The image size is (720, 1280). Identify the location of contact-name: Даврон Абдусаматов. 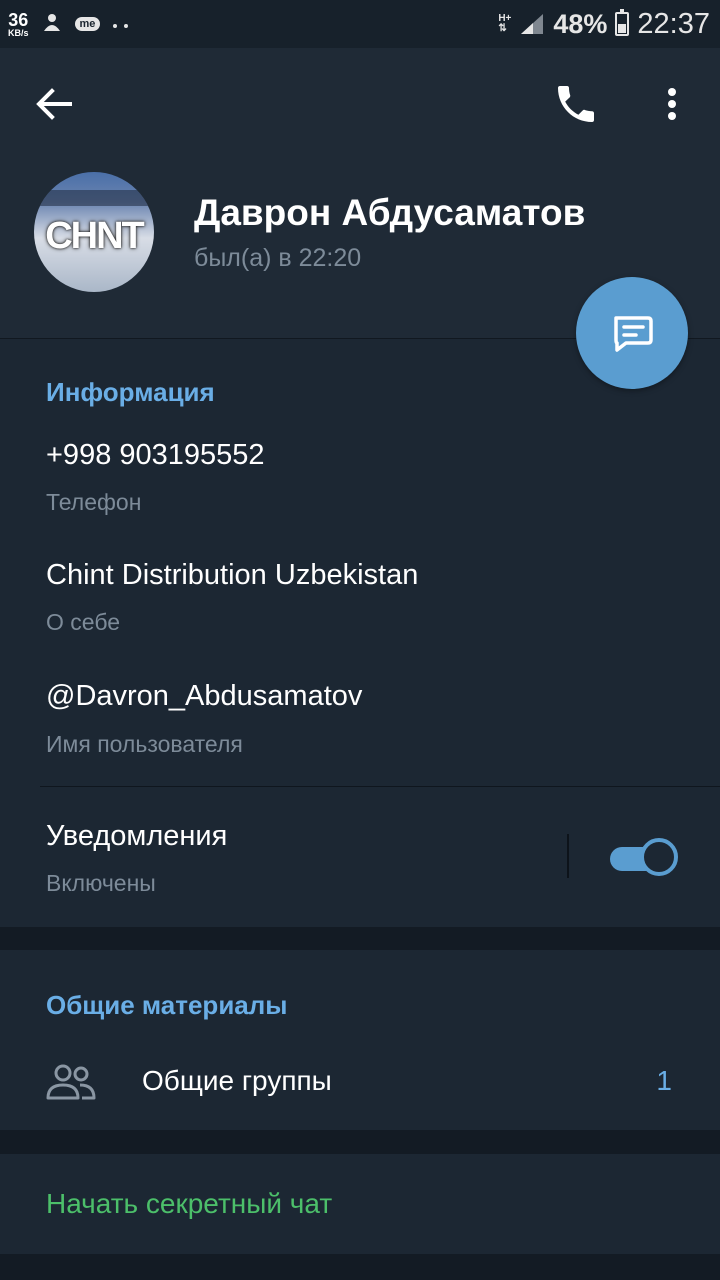
(390, 212).